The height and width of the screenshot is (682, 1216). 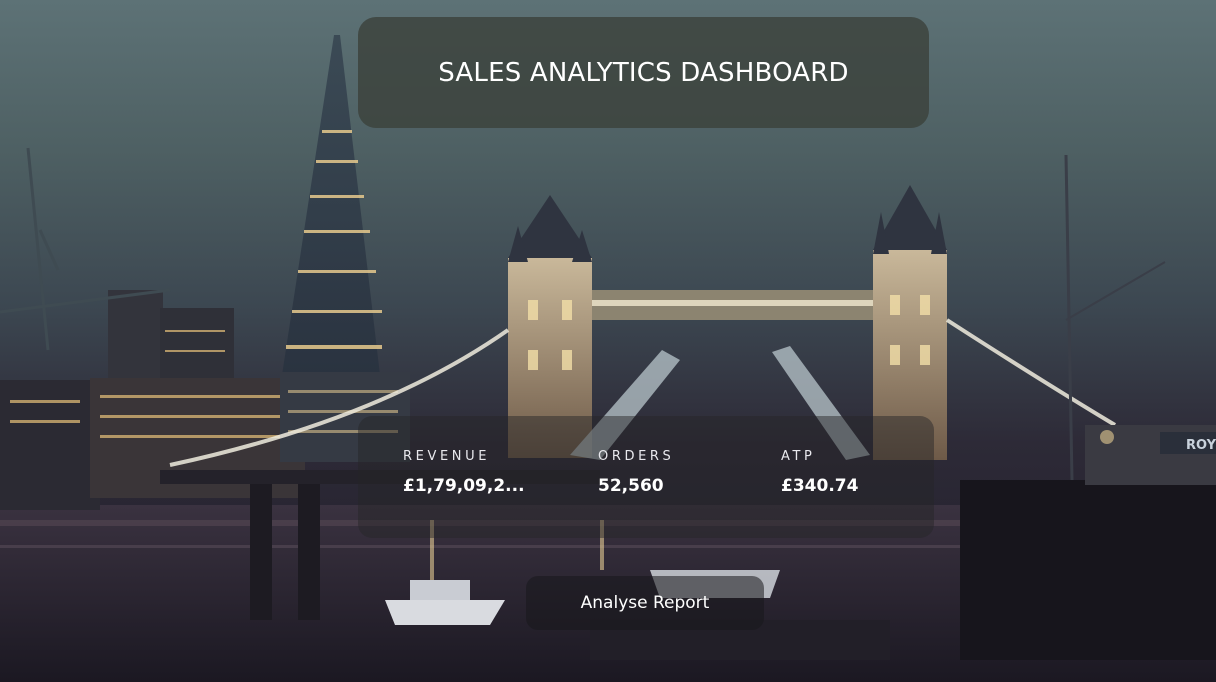 I want to click on atp-value: £340.74, so click(x=820, y=486).